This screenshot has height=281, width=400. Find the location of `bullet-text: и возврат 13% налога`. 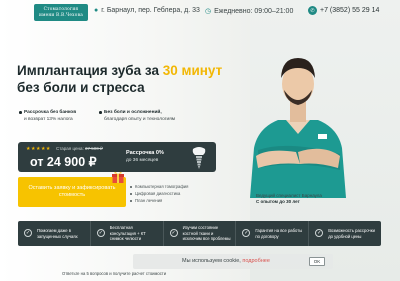

bullet-text: и возврат 13% налога is located at coordinates (48, 119).